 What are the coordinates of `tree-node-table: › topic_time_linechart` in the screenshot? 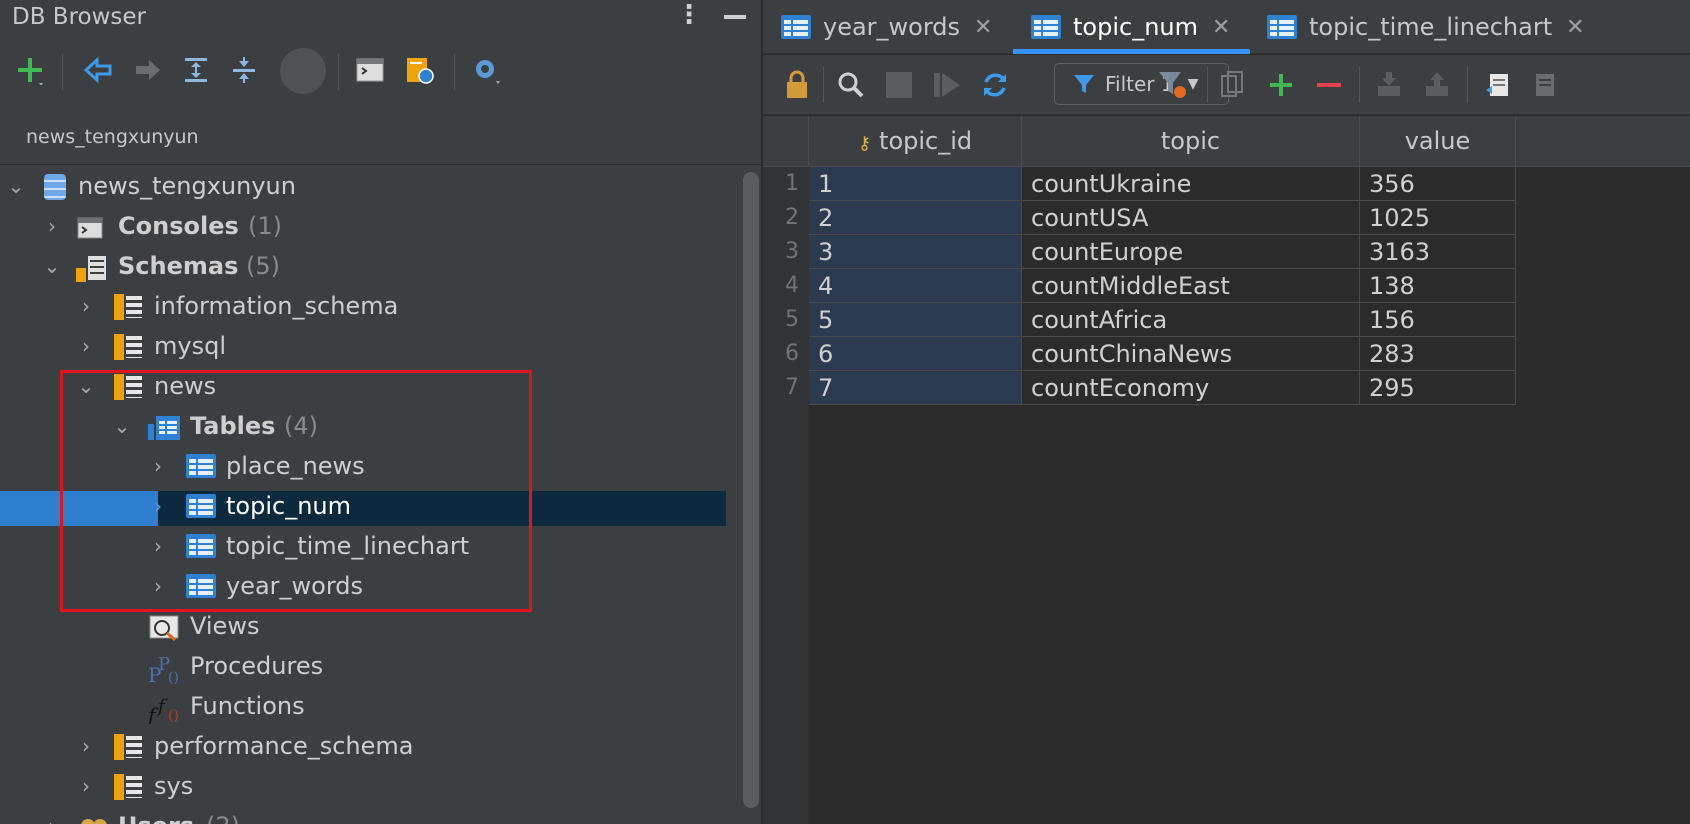 It's located at (370, 546).